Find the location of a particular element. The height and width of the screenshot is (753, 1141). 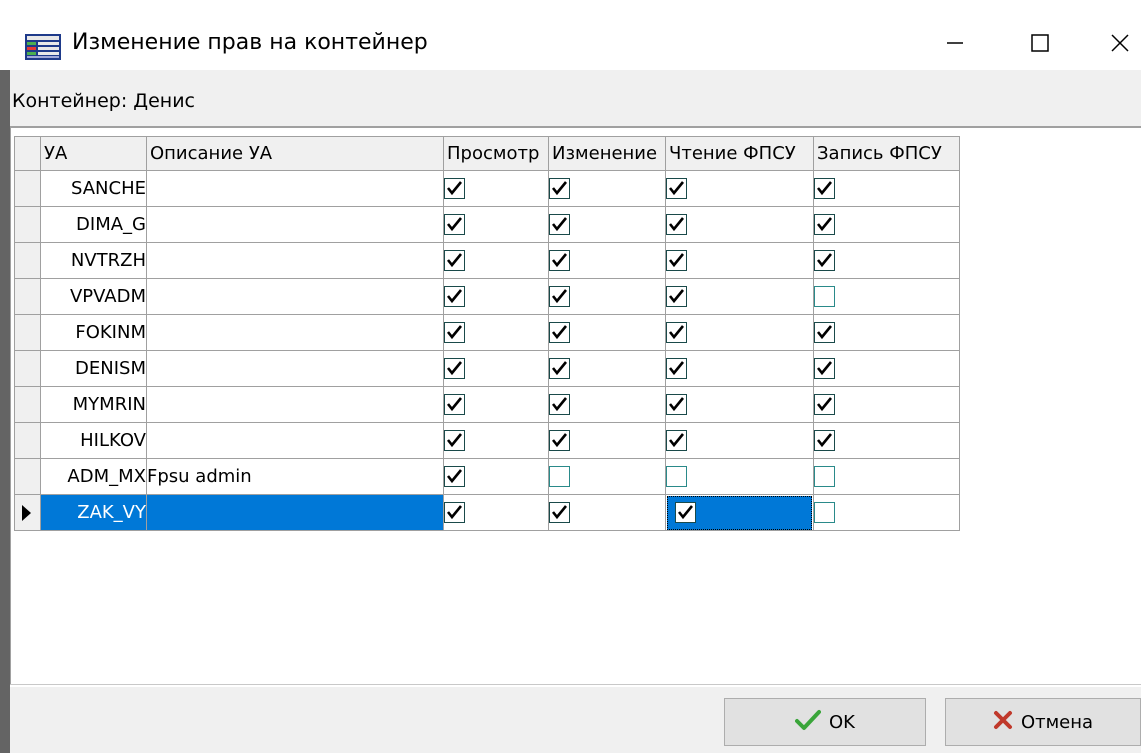

table-row: DIMA_G is located at coordinates (487, 224).